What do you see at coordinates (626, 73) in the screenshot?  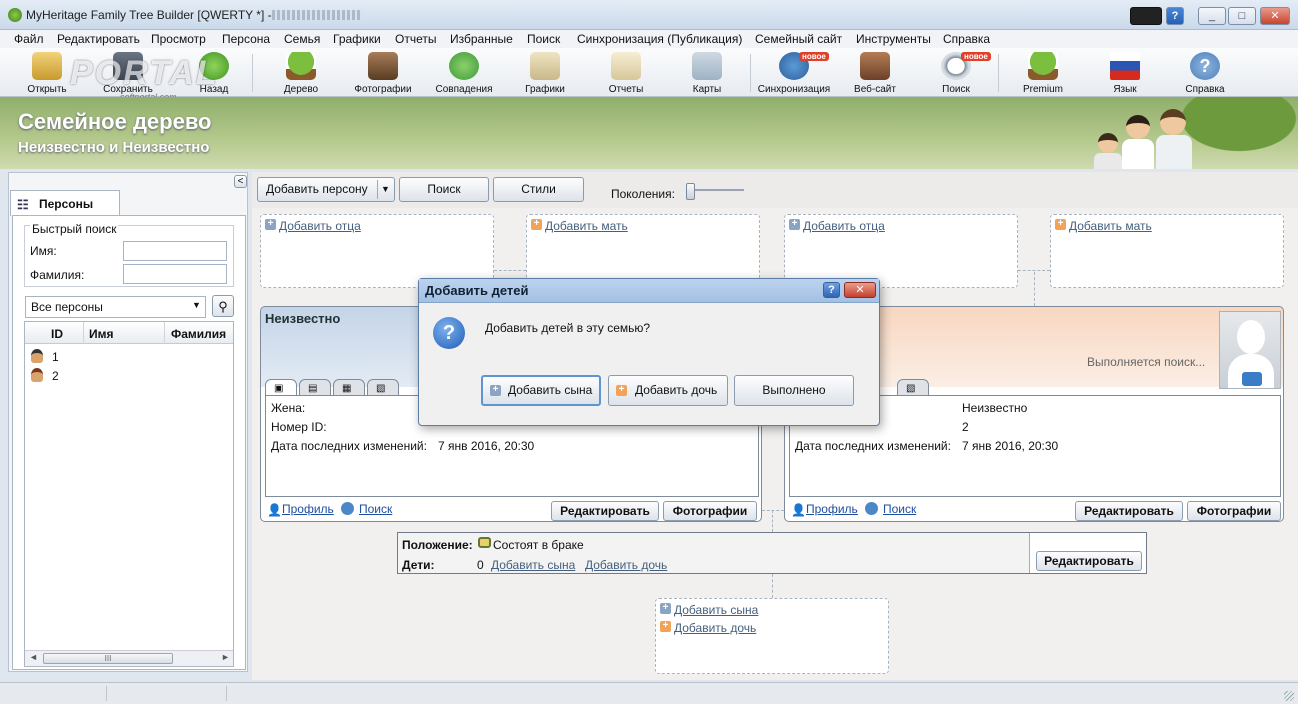 I see `toolbar-reports-button: Отчеты` at bounding box center [626, 73].